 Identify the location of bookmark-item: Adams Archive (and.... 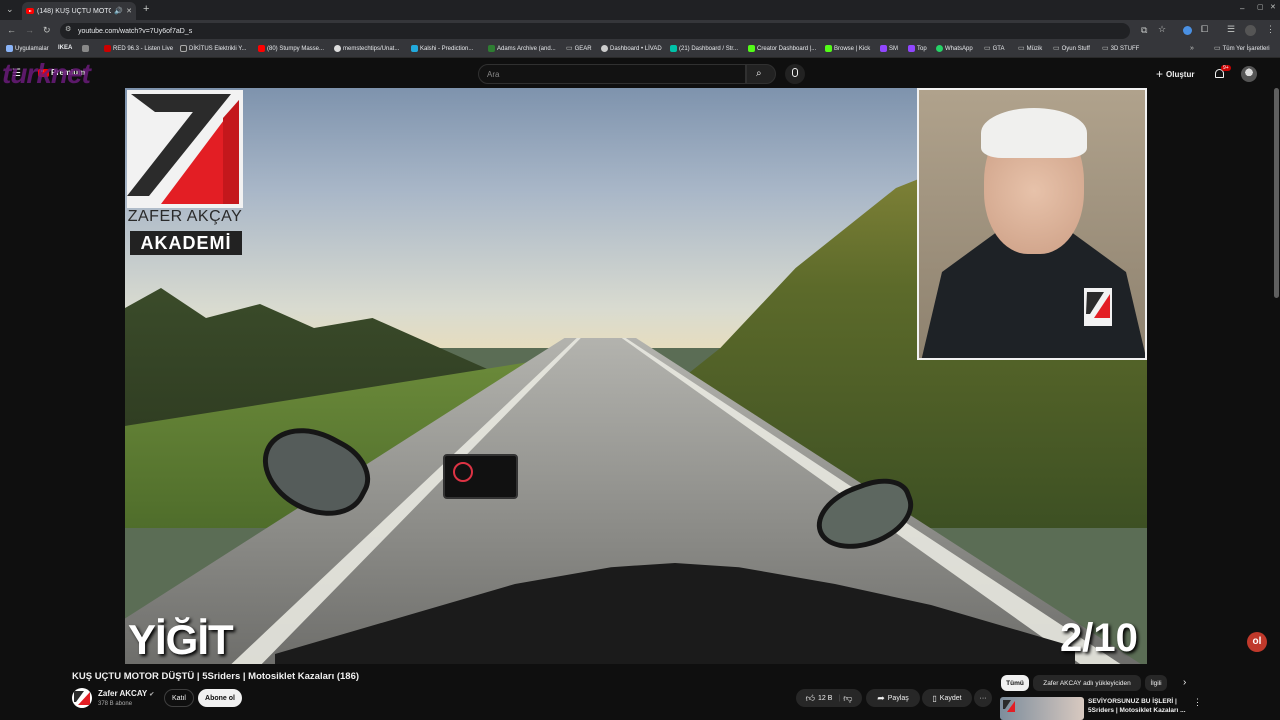
(522, 48).